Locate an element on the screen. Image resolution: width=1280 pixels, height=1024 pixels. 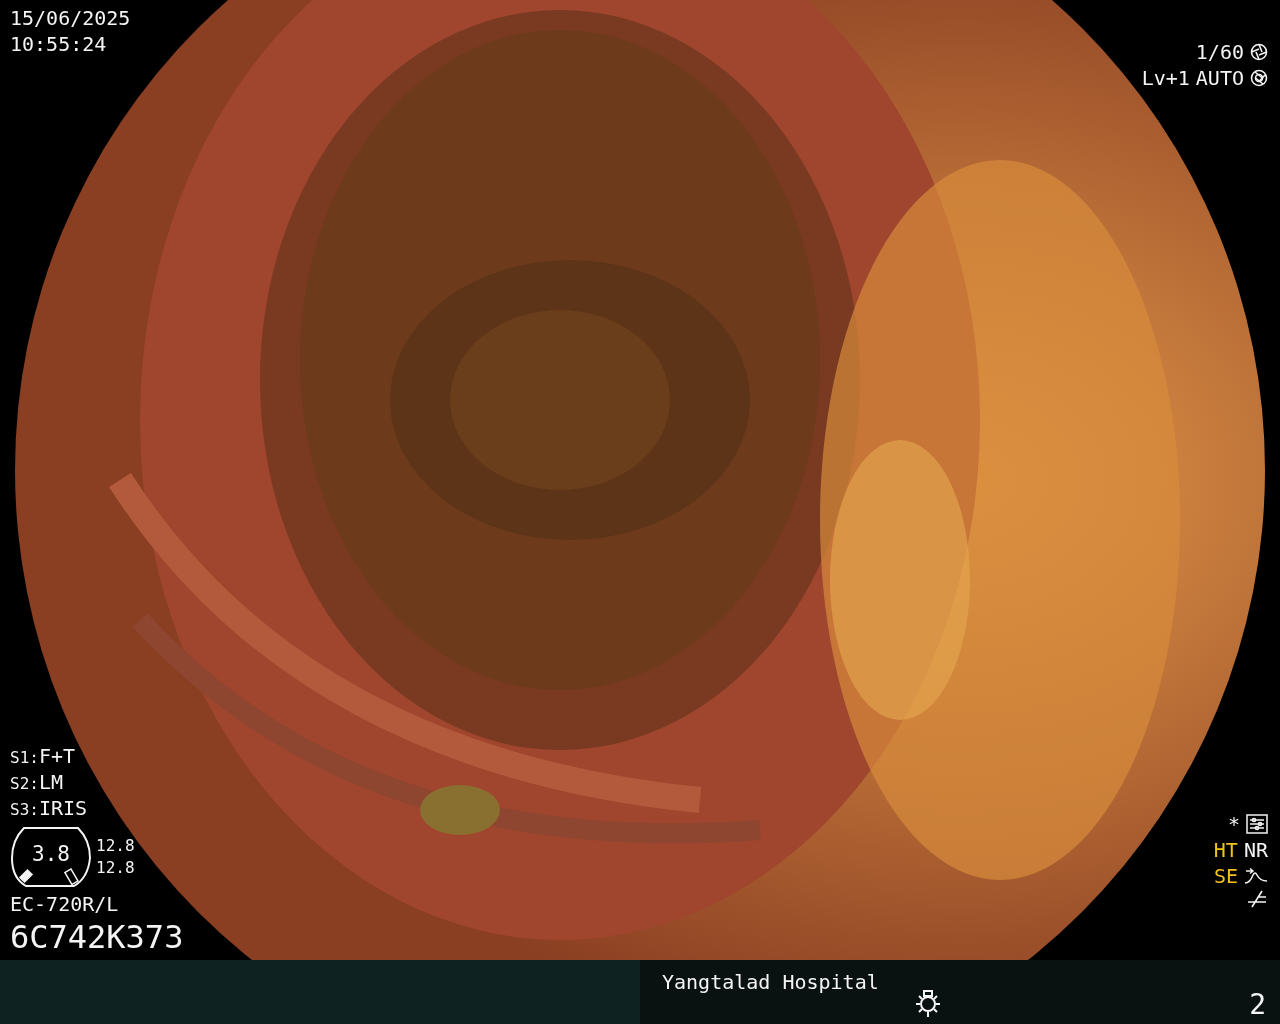
gauge-reading: 3.8 is located at coordinates (51, 853).